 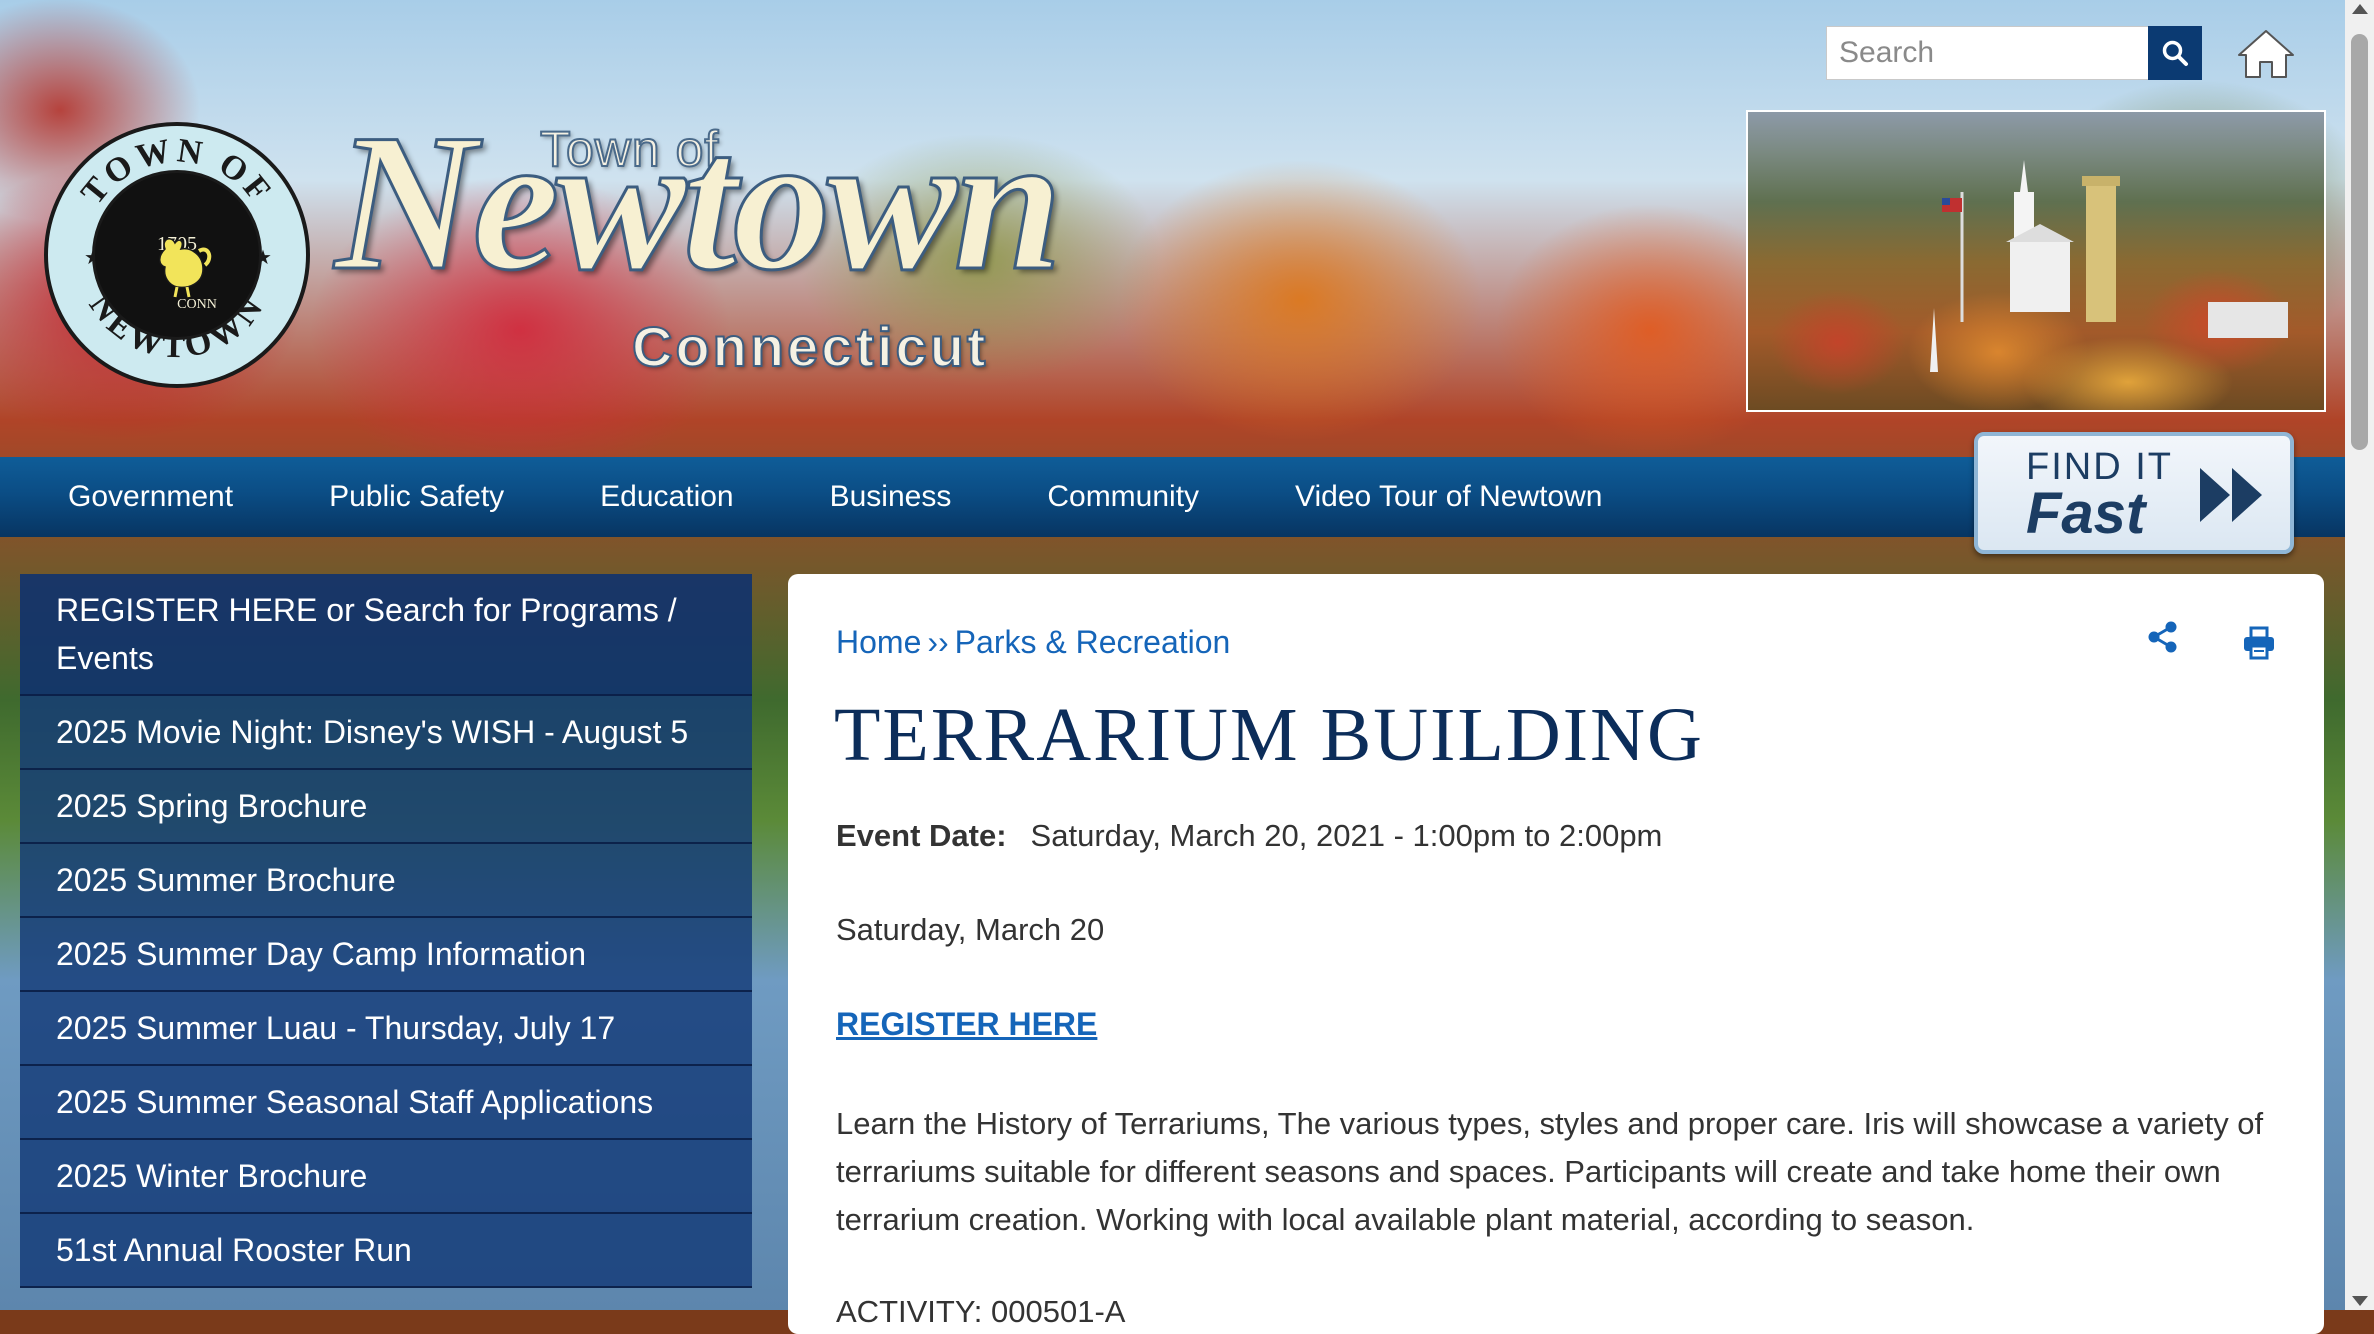 What do you see at coordinates (1987, 53) in the screenshot?
I see `search-input` at bounding box center [1987, 53].